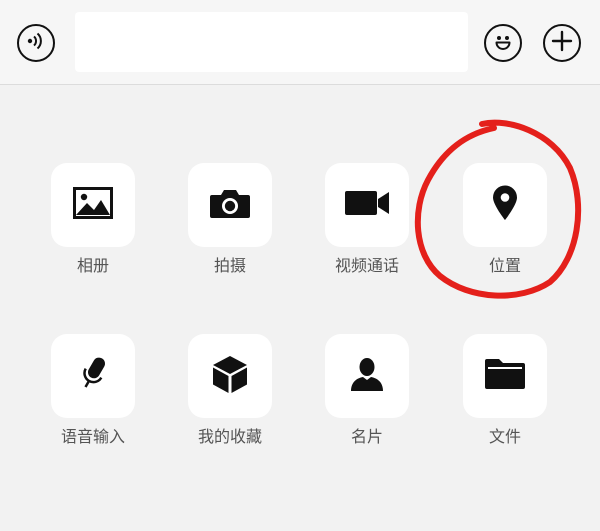  I want to click on camera-icon, so click(230, 205).